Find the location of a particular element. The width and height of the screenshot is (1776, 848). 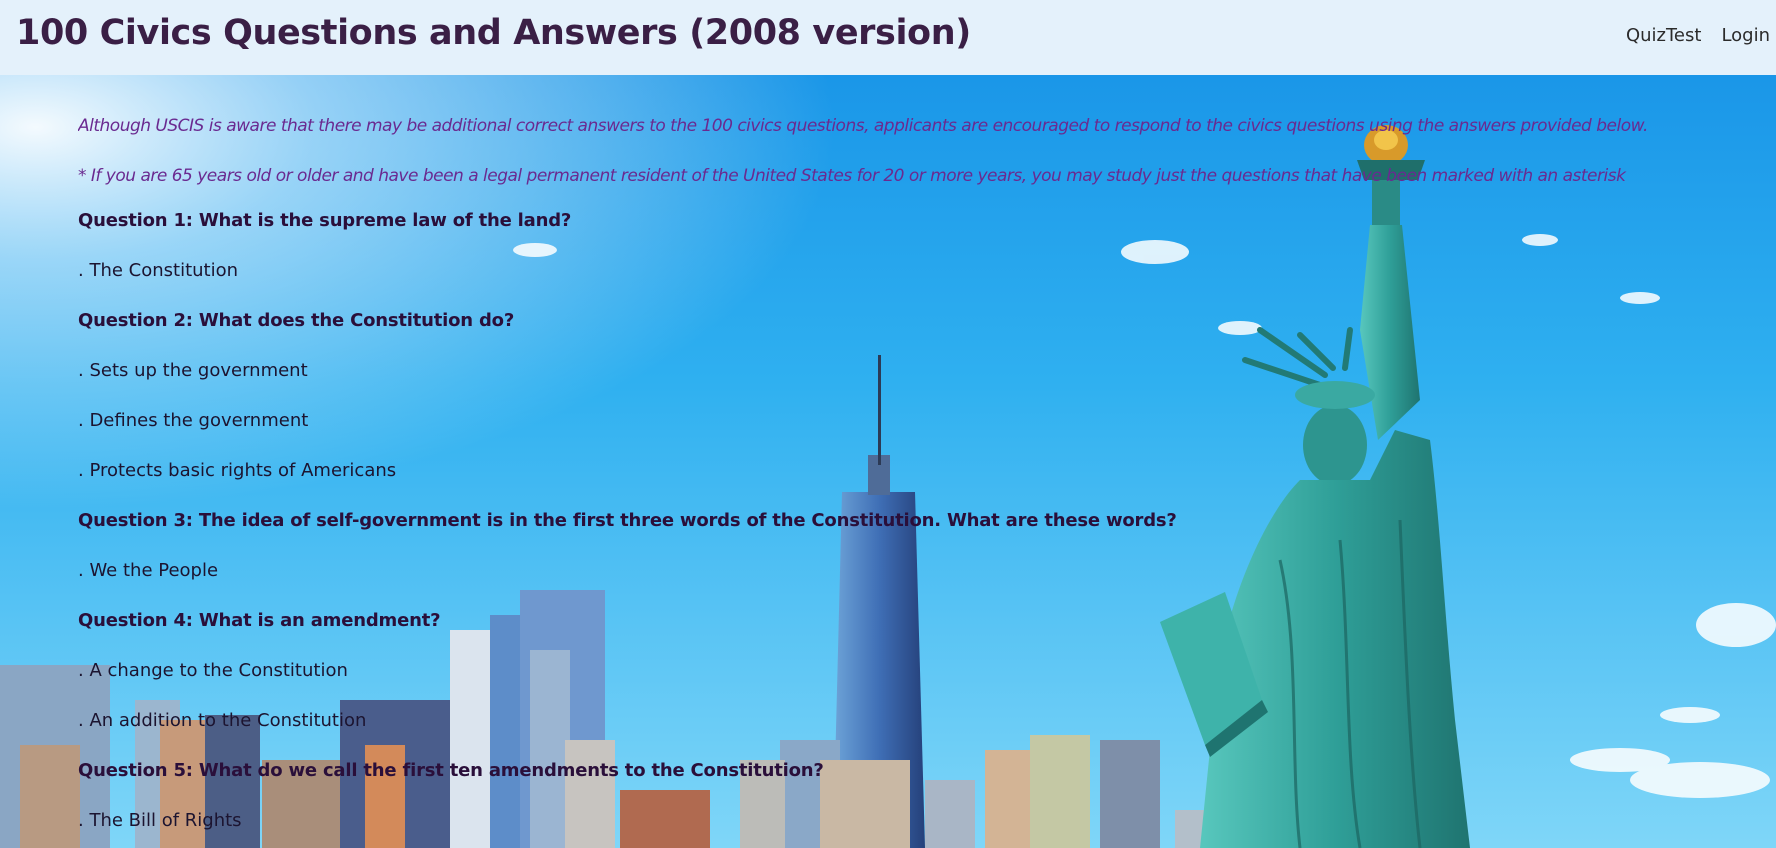

answer-item: . Sets up the government is located at coordinates (193, 370).